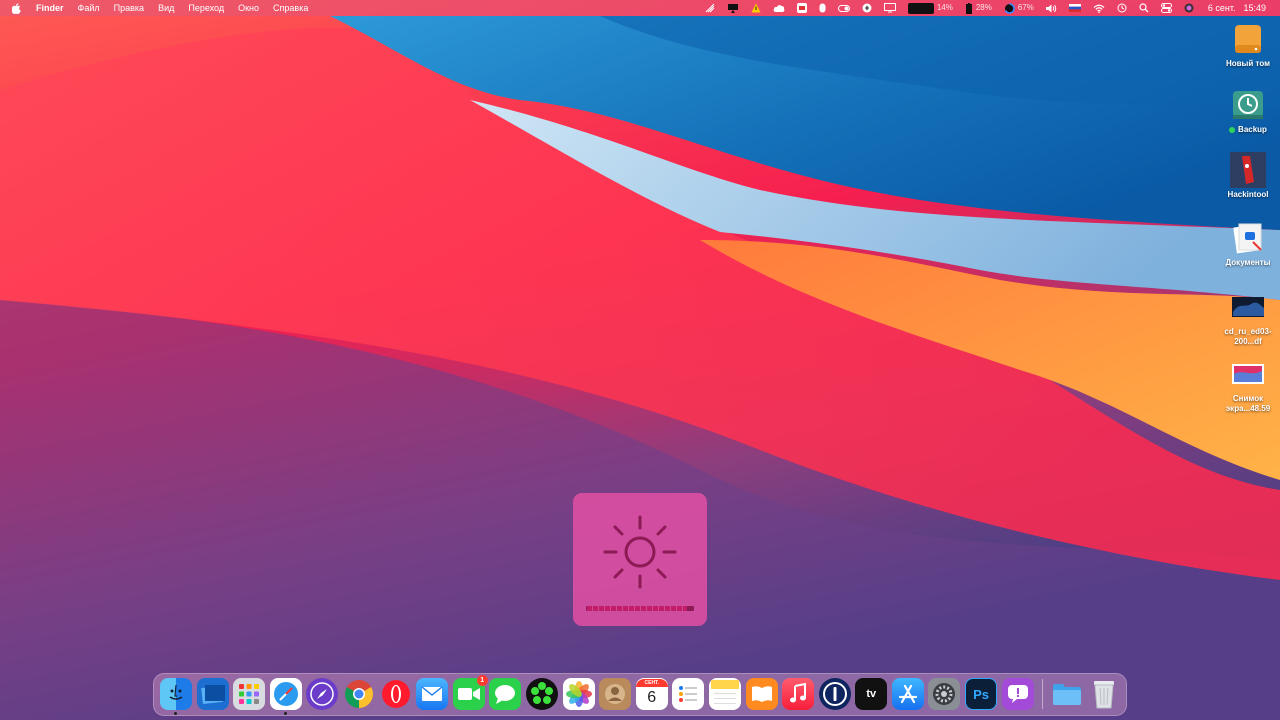 The height and width of the screenshot is (720, 1280). What do you see at coordinates (248, 8) in the screenshot?
I see `menu-window: Окно` at bounding box center [248, 8].